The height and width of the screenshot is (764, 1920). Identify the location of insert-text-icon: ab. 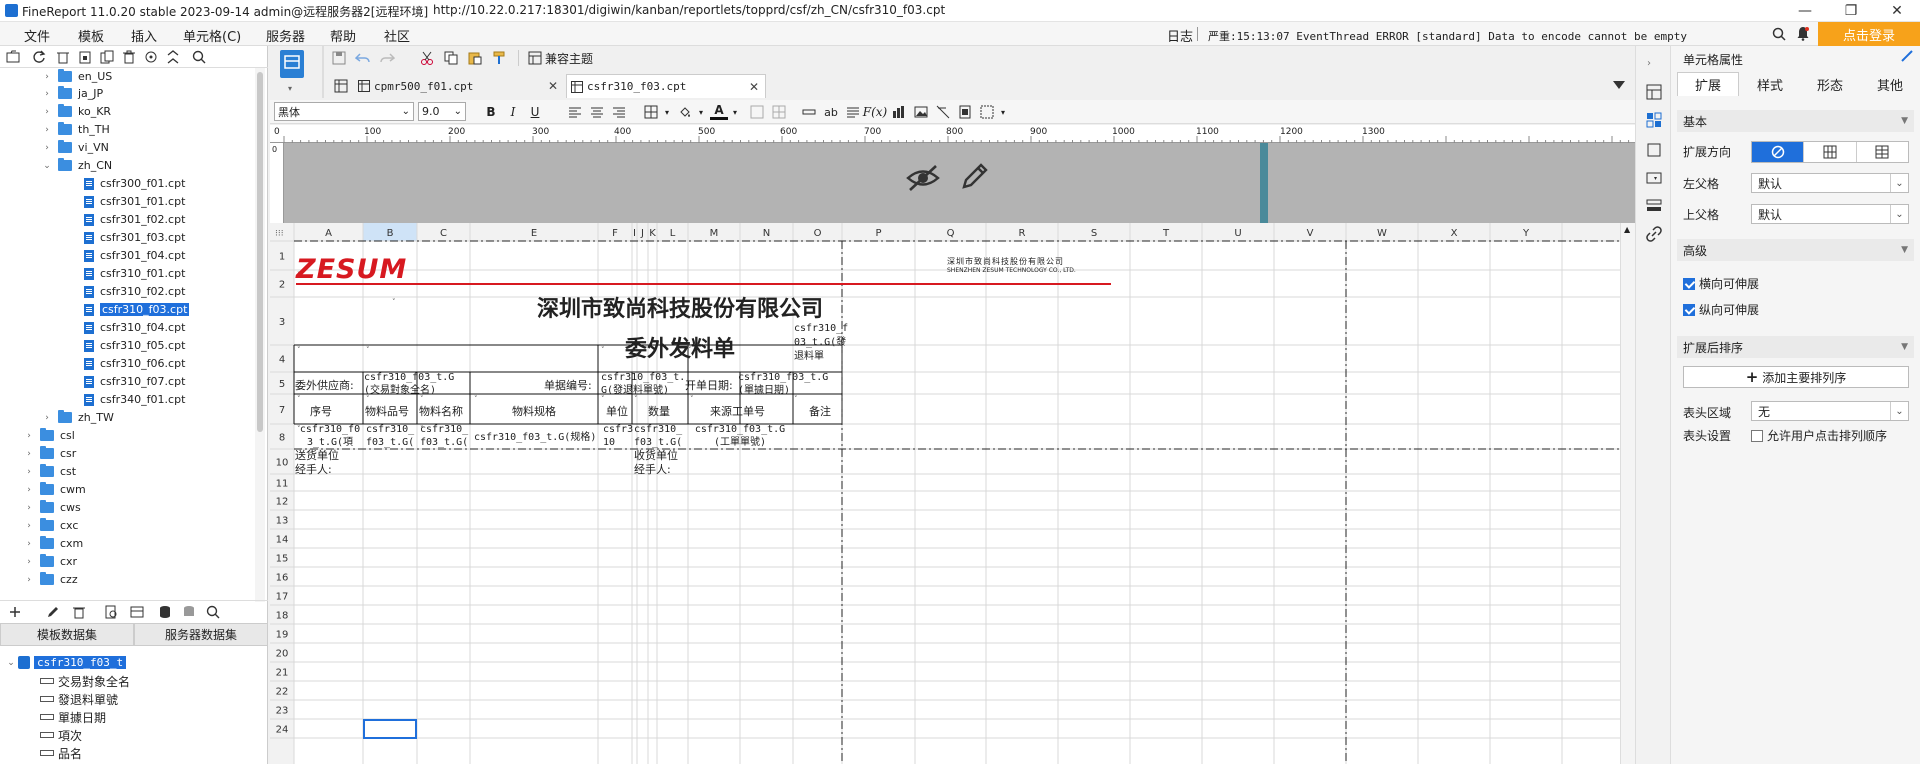
(831, 112).